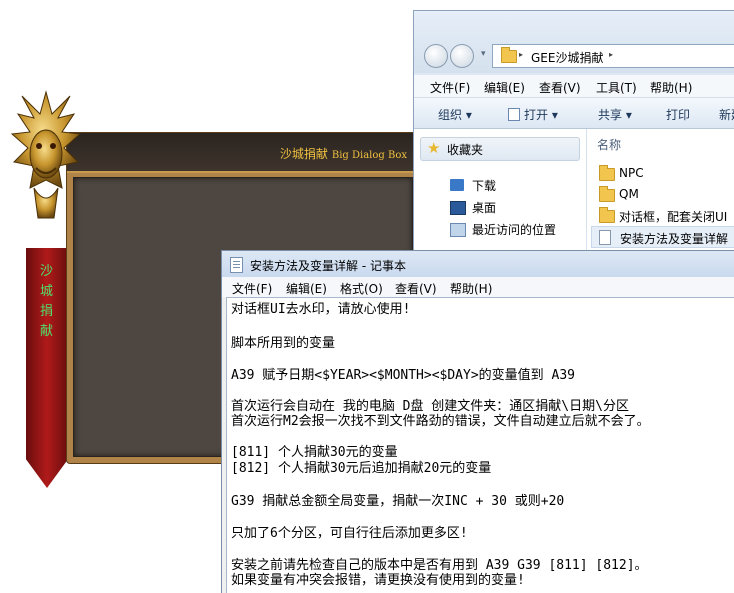 This screenshot has height=593, width=734. Describe the element at coordinates (436, 56) in the screenshot. I see `back-button` at that location.